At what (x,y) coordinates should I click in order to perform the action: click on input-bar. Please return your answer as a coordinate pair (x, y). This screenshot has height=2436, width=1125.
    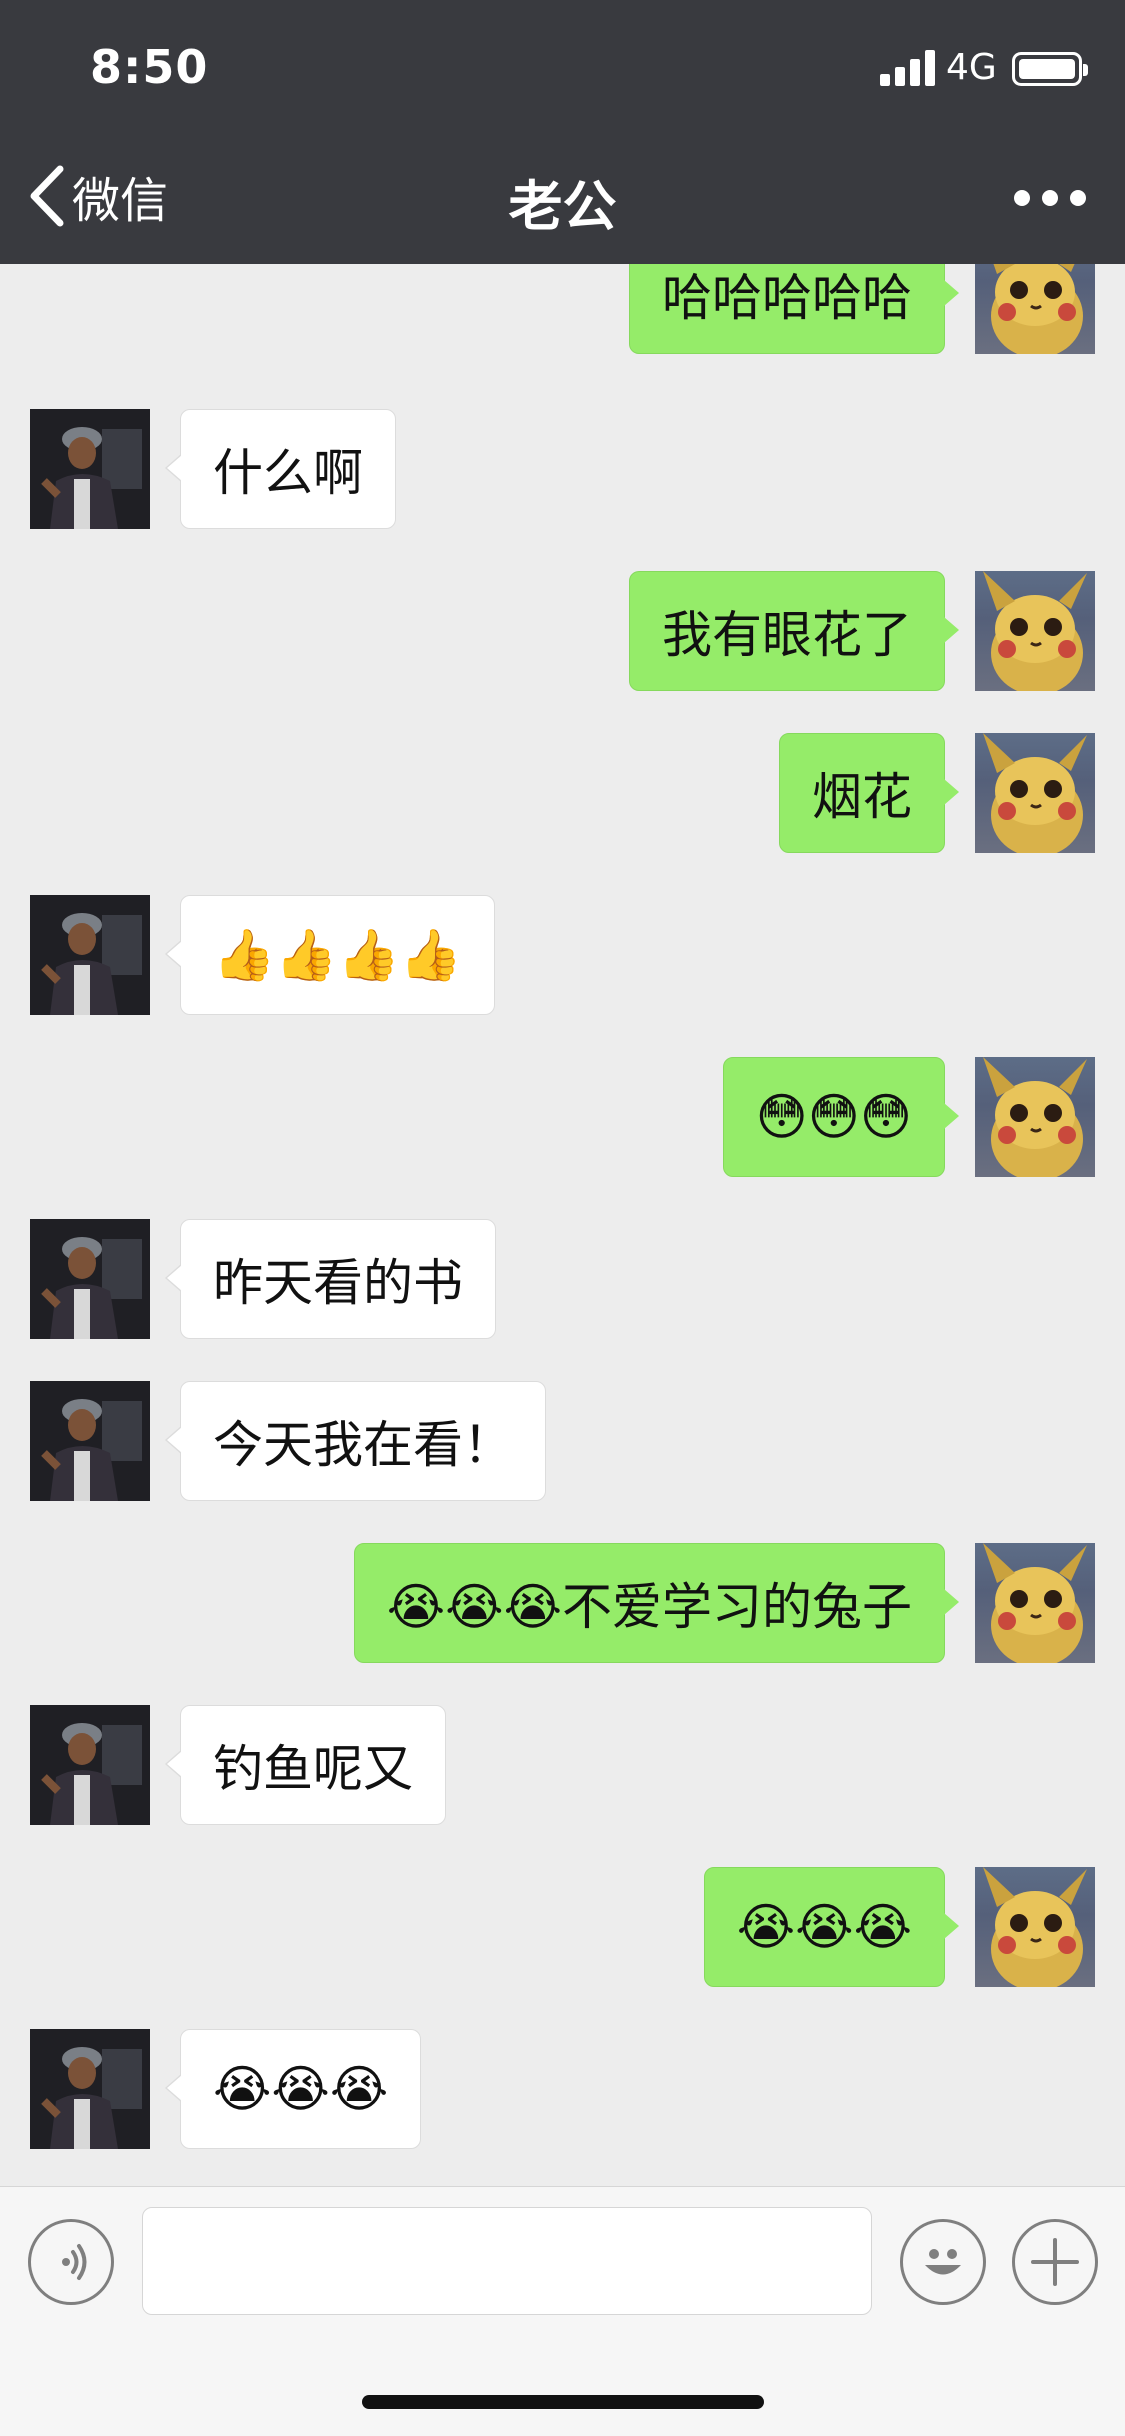
    Looking at the image, I should click on (562, 2311).